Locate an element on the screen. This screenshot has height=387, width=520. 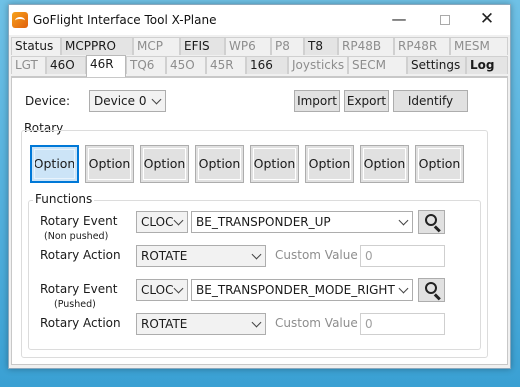
window-title: GoFlight Interface Tool X-Plane is located at coordinates (125, 20).